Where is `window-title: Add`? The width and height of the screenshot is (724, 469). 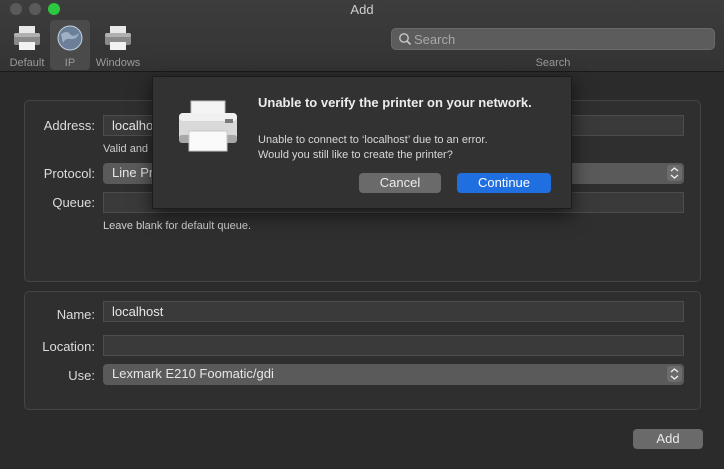
window-title: Add is located at coordinates (362, 9).